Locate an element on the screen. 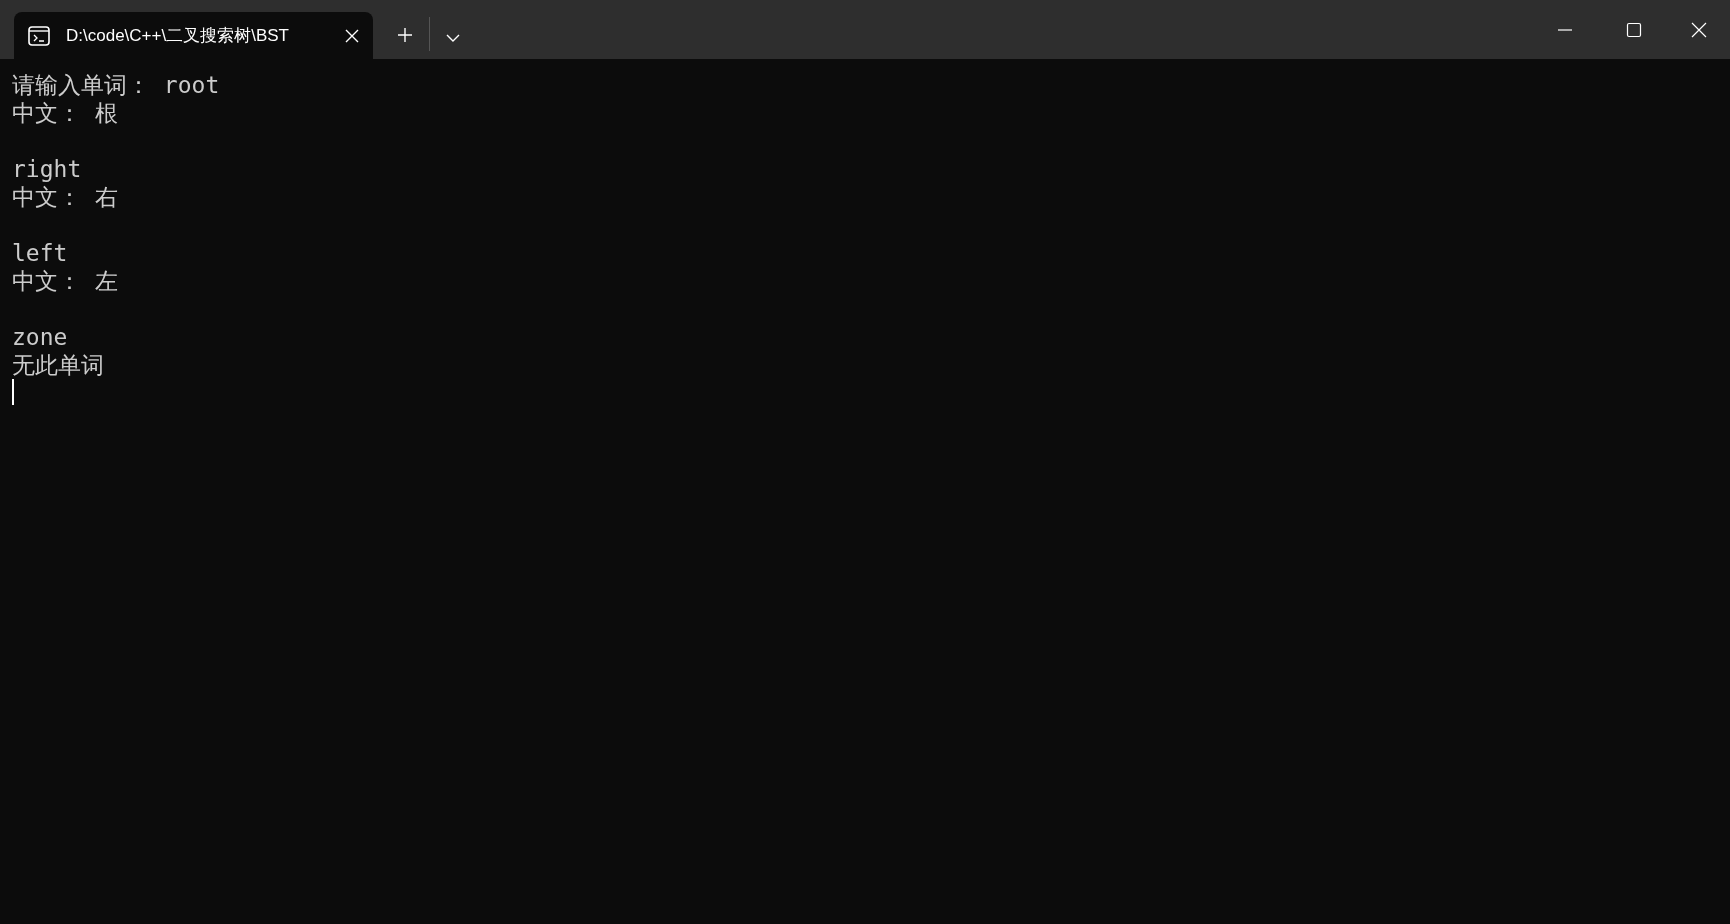  maximize-icon is located at coordinates (1633, 29).